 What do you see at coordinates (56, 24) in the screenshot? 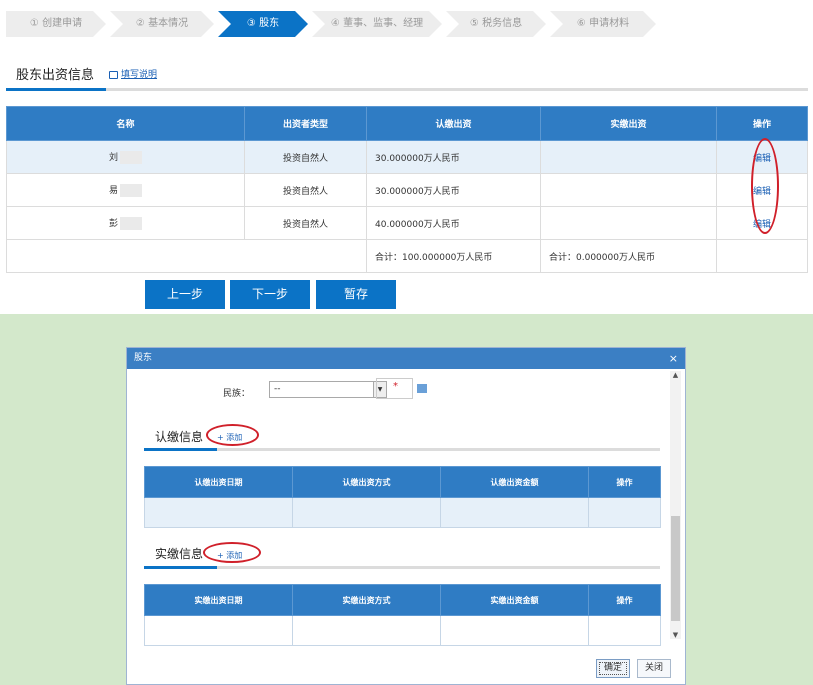
I see `step-create-application: ① 创建申请` at bounding box center [56, 24].